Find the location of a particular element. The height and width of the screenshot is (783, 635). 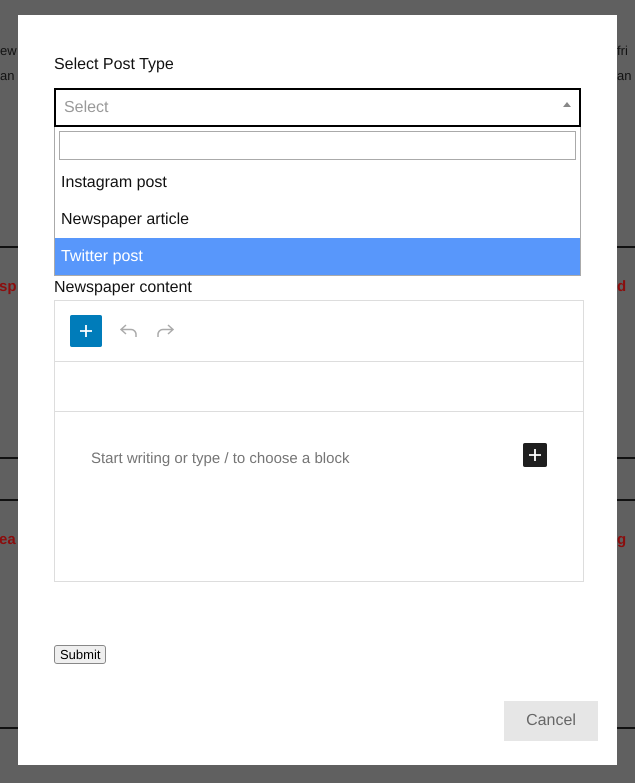

backdrop-text: g is located at coordinates (622, 539).